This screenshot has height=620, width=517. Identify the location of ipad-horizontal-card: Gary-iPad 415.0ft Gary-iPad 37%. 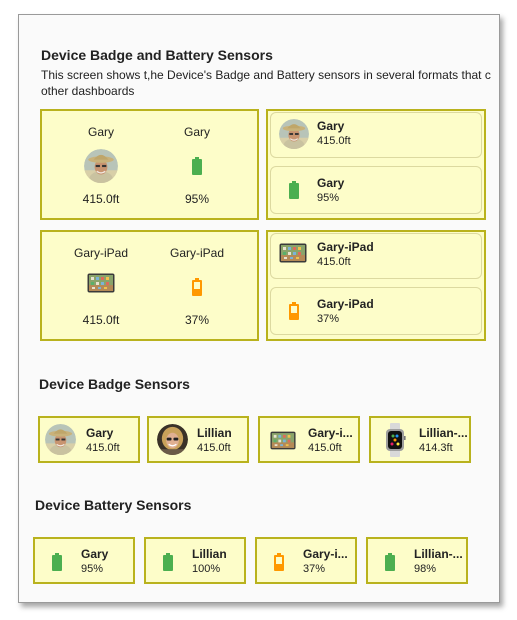
(376, 285).